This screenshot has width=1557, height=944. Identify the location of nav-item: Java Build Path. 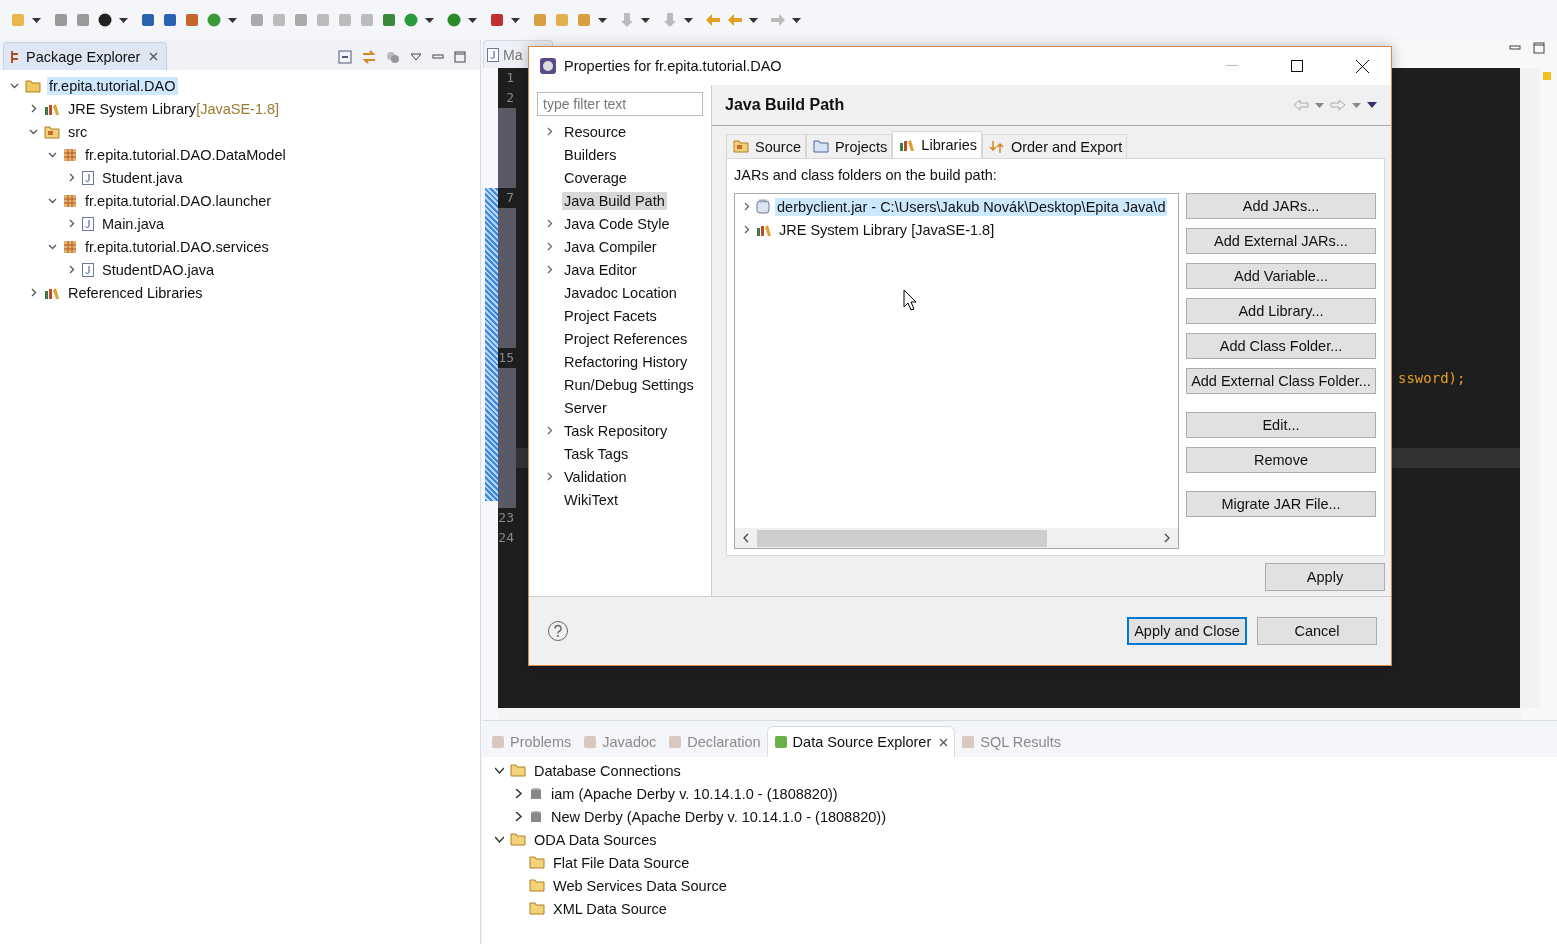
(614, 200).